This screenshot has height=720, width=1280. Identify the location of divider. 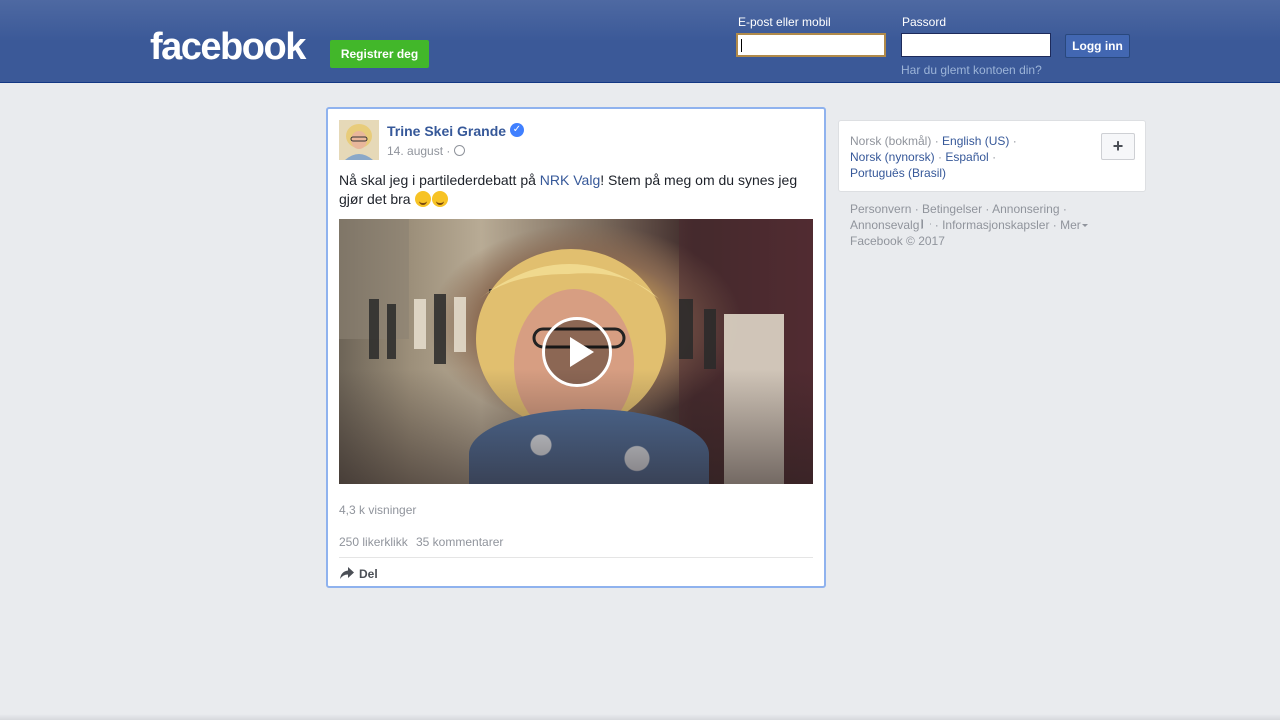
(576, 557).